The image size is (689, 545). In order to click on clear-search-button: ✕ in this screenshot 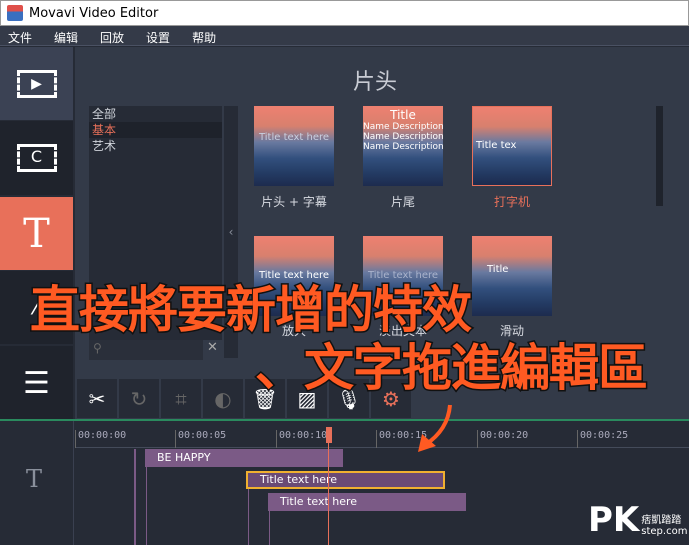, I will do `click(212, 350)`.